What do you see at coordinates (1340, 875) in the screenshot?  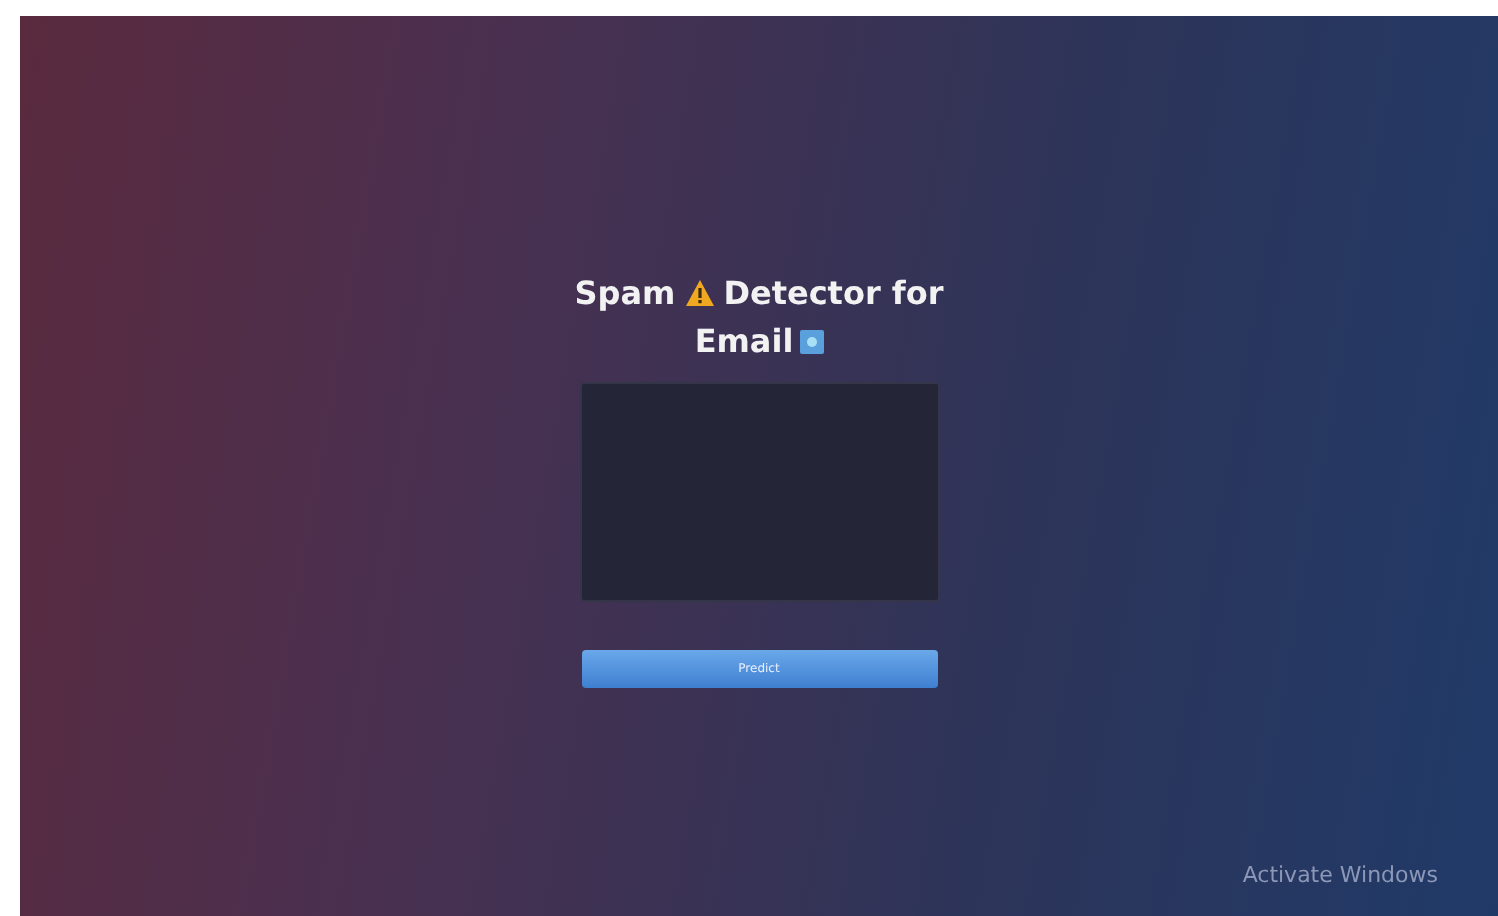 I see `activate-windows-notice: Activate Windows` at bounding box center [1340, 875].